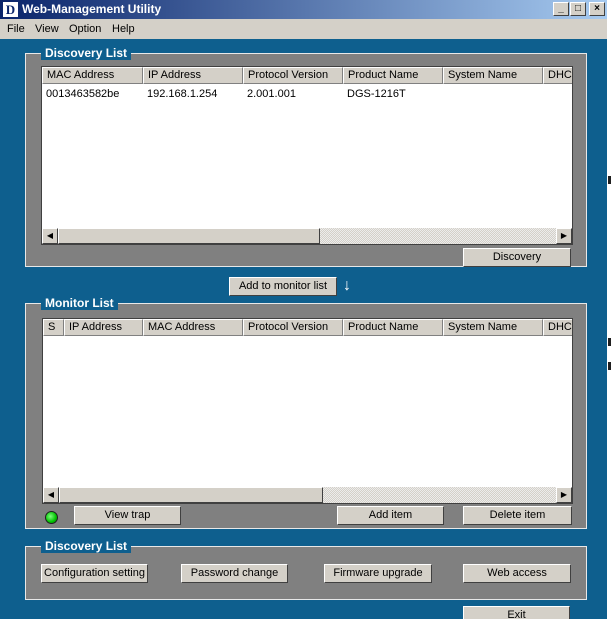  What do you see at coordinates (127, 515) in the screenshot?
I see `view-trap-button: View trap` at bounding box center [127, 515].